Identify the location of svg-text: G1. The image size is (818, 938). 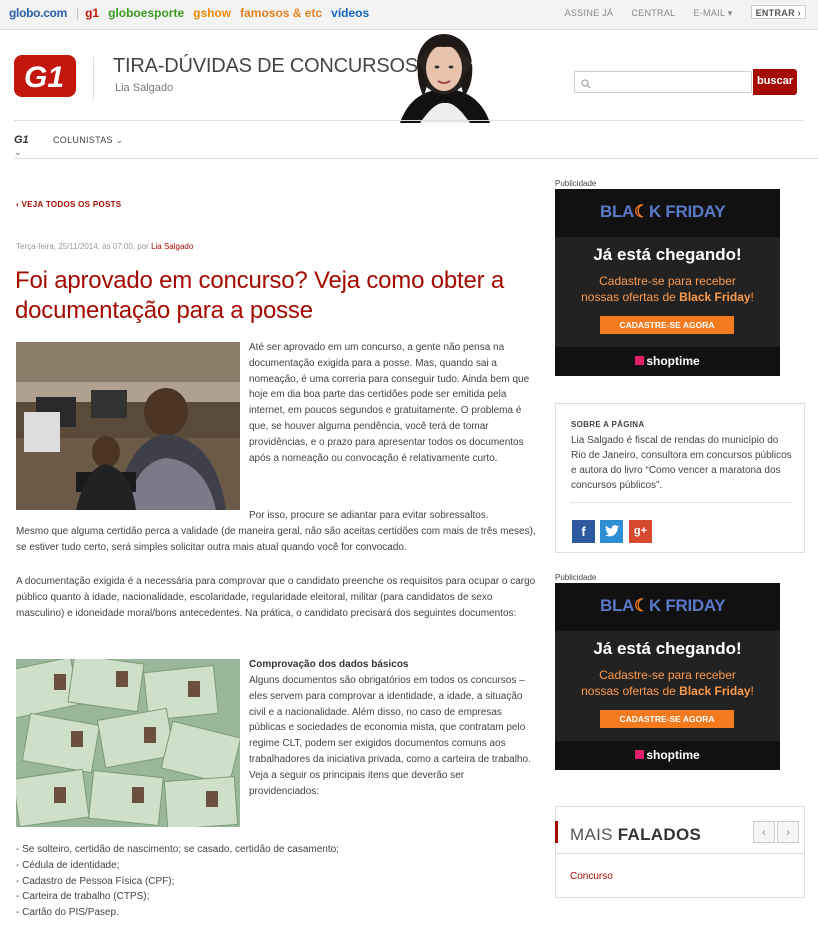
(44, 77).